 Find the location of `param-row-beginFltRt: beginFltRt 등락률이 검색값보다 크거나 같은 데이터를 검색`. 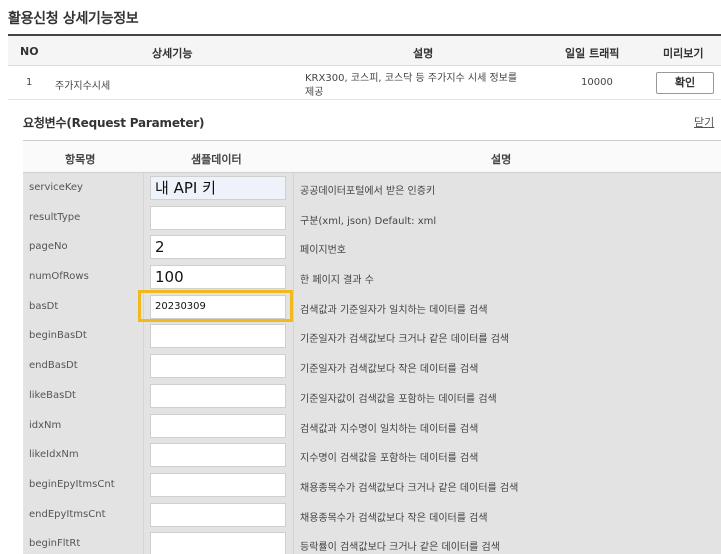

param-row-beginFltRt: beginFltRt 등락률이 검색값보다 크거나 같은 데이터를 검색 is located at coordinates (372, 541).